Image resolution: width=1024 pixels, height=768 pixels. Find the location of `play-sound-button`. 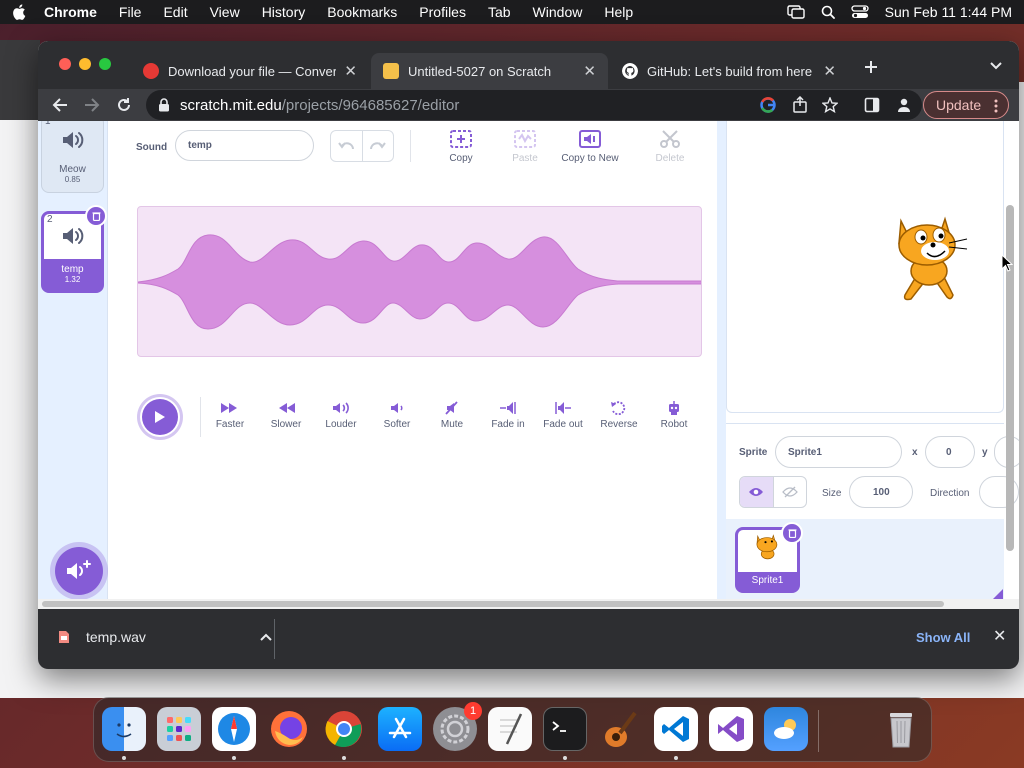

play-sound-button is located at coordinates (160, 417).